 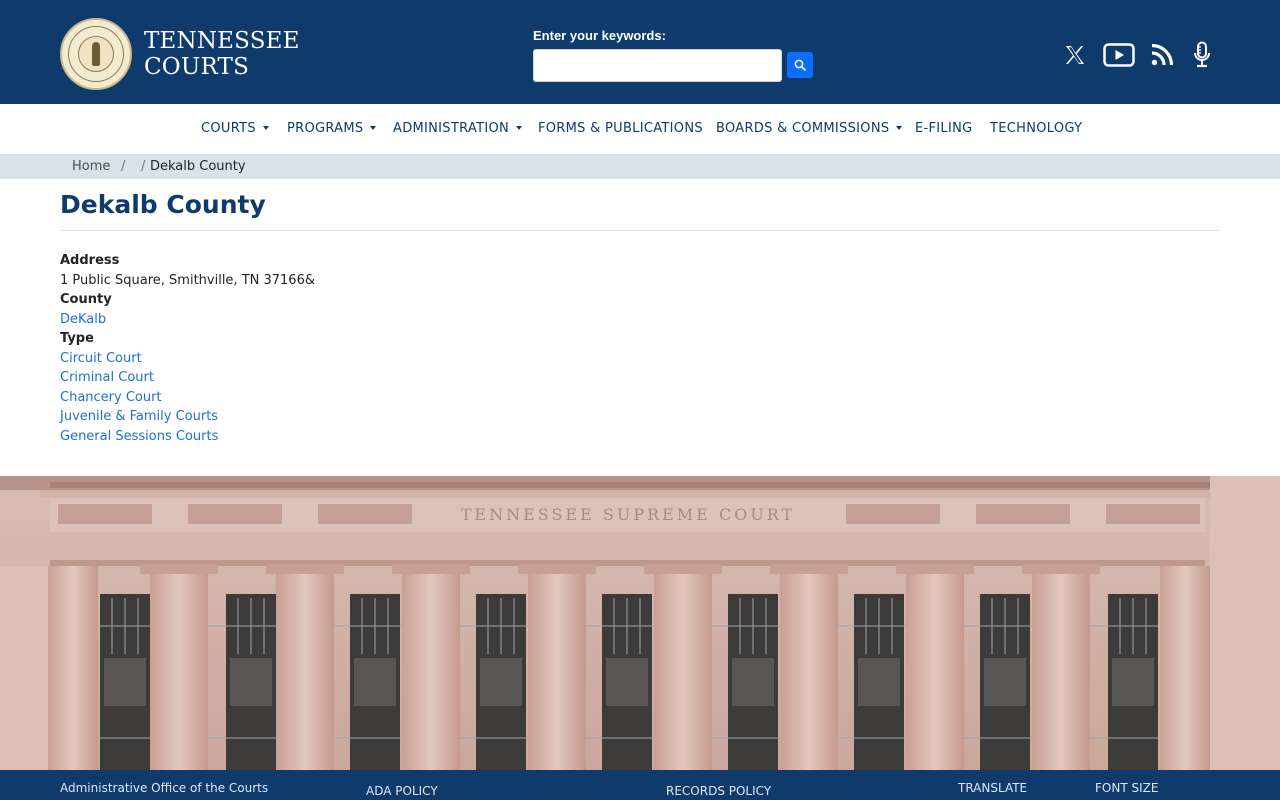 I want to click on footer-font-size-heading: FONT SIZE, so click(x=1127, y=788).